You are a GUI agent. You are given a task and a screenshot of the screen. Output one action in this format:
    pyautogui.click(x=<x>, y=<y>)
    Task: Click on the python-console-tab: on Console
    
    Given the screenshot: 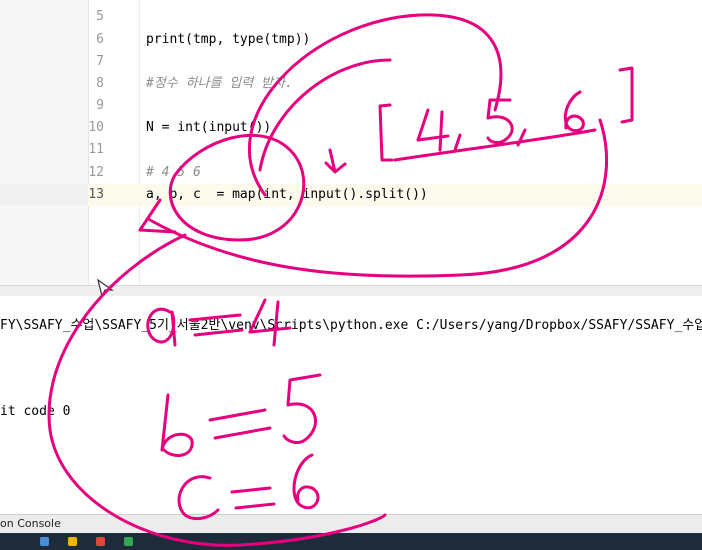 What is the action you would take?
    pyautogui.click(x=30, y=523)
    